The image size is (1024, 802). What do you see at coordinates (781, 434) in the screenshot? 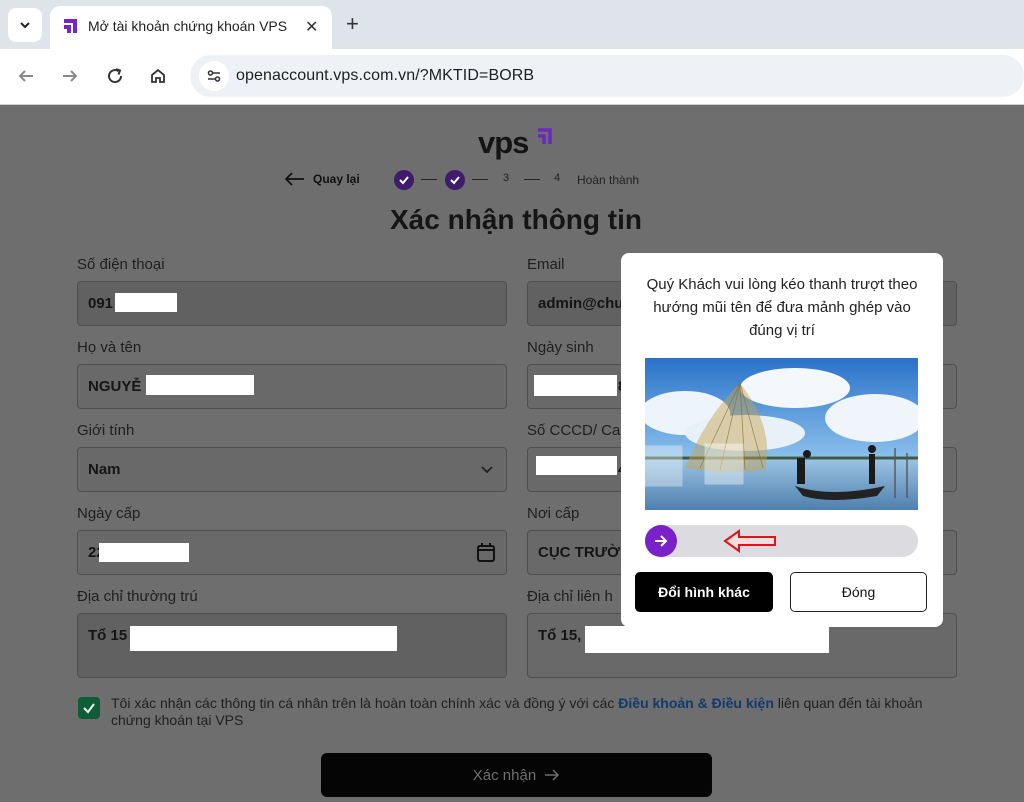
I see `captcha-puzzle-image` at bounding box center [781, 434].